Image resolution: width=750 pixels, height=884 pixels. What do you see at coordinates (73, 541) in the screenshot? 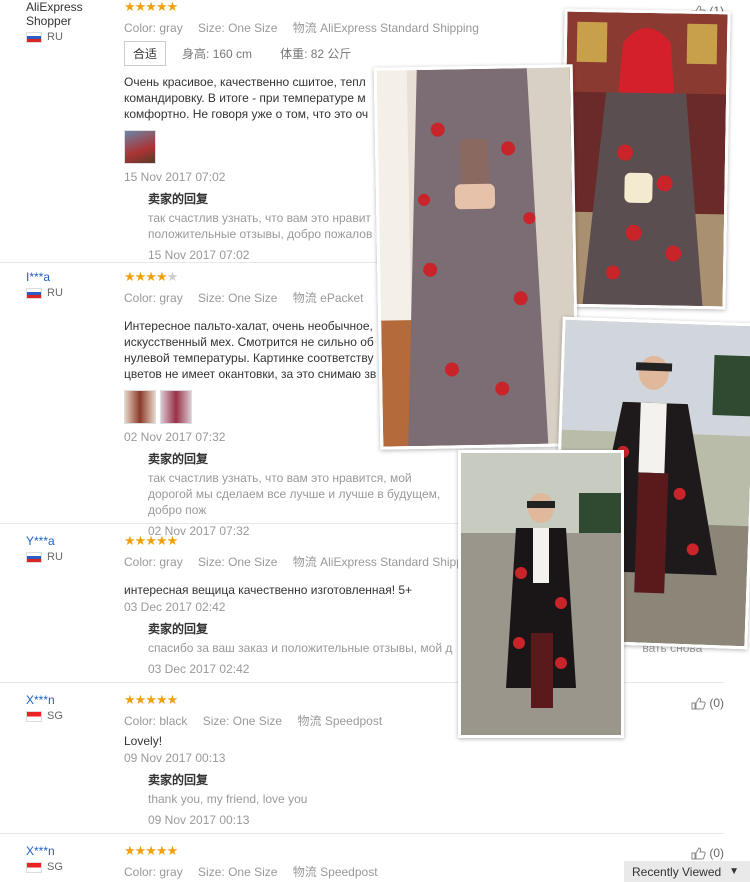
I see `reviewer-name: Y***a` at bounding box center [73, 541].